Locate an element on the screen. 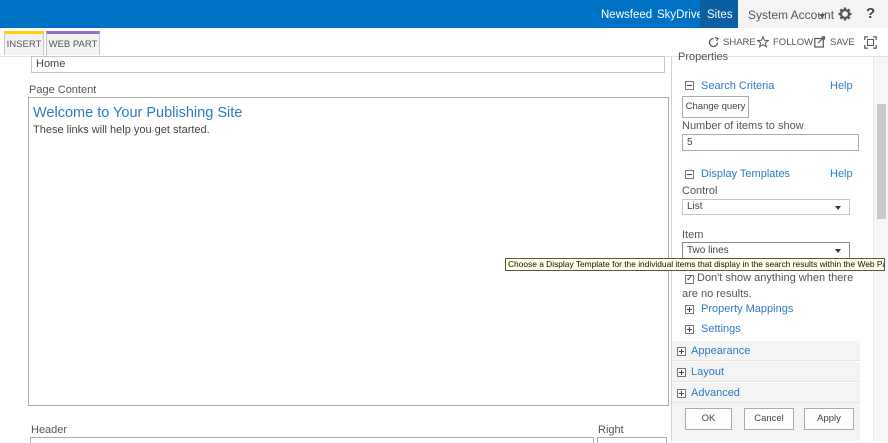 The width and height of the screenshot is (888, 443). dont-show-checkbox is located at coordinates (689, 278).